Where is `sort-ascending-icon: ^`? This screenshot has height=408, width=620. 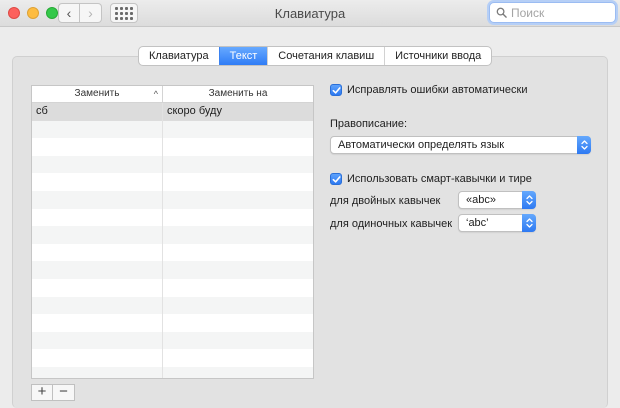 sort-ascending-icon: ^ is located at coordinates (155, 94).